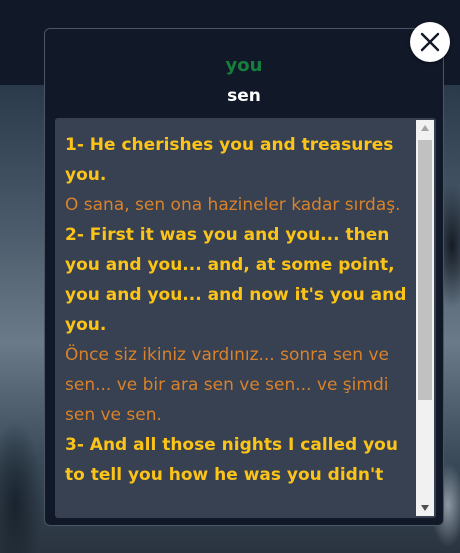 The width and height of the screenshot is (460, 553). What do you see at coordinates (425, 270) in the screenshot?
I see `scrollbar-thumb` at bounding box center [425, 270].